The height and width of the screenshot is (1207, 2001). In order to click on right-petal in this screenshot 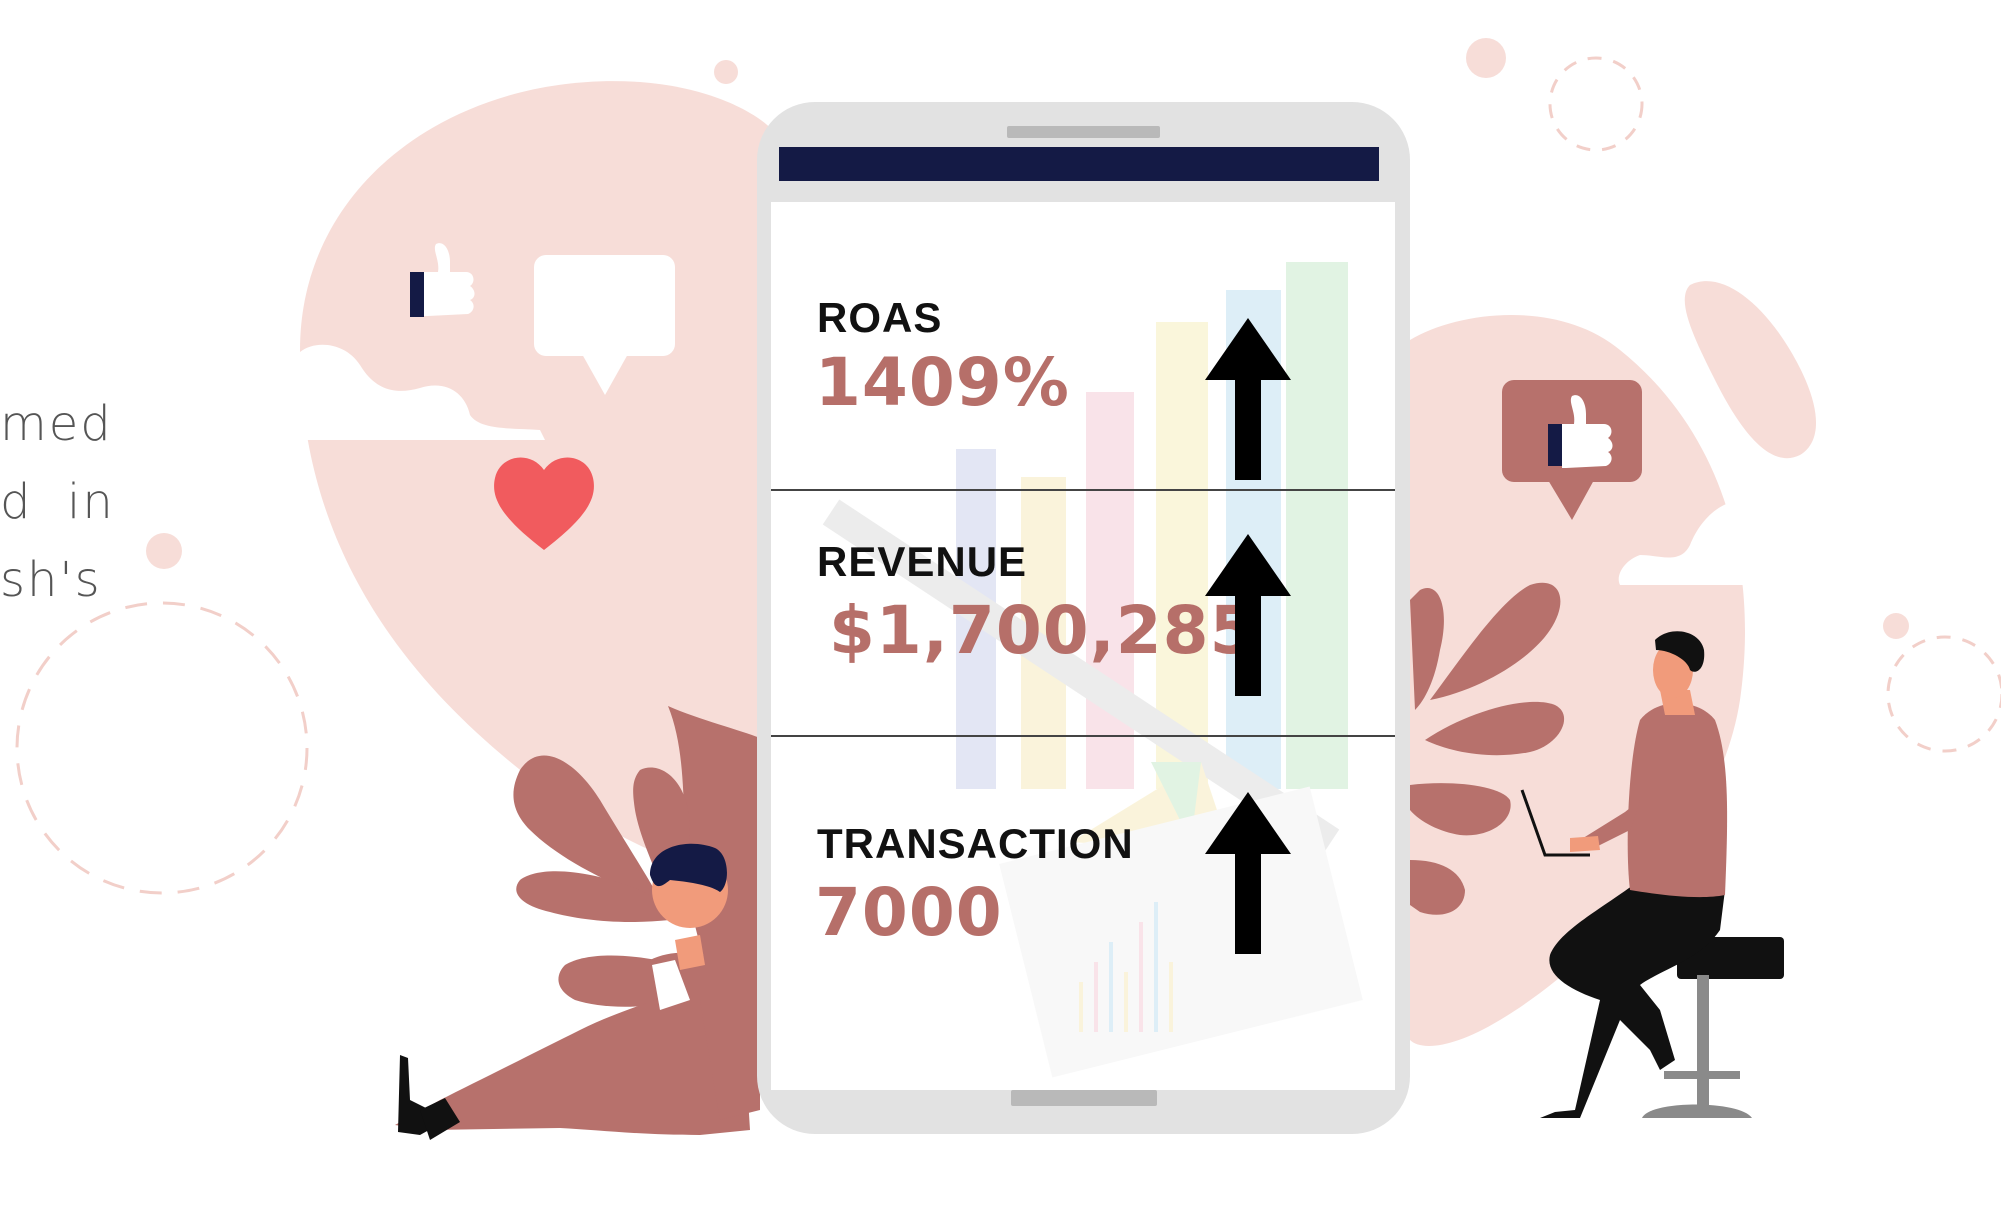, I will do `click(1750, 370)`.